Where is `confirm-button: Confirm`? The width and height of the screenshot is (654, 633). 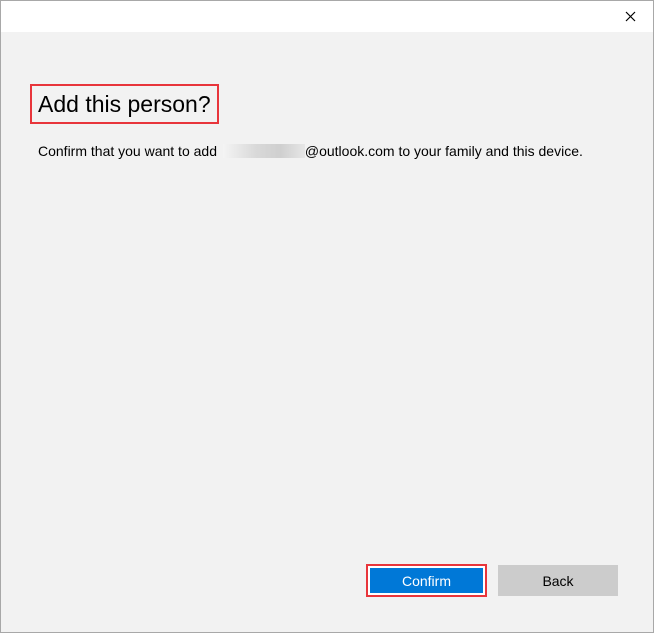
confirm-button: Confirm is located at coordinates (426, 580).